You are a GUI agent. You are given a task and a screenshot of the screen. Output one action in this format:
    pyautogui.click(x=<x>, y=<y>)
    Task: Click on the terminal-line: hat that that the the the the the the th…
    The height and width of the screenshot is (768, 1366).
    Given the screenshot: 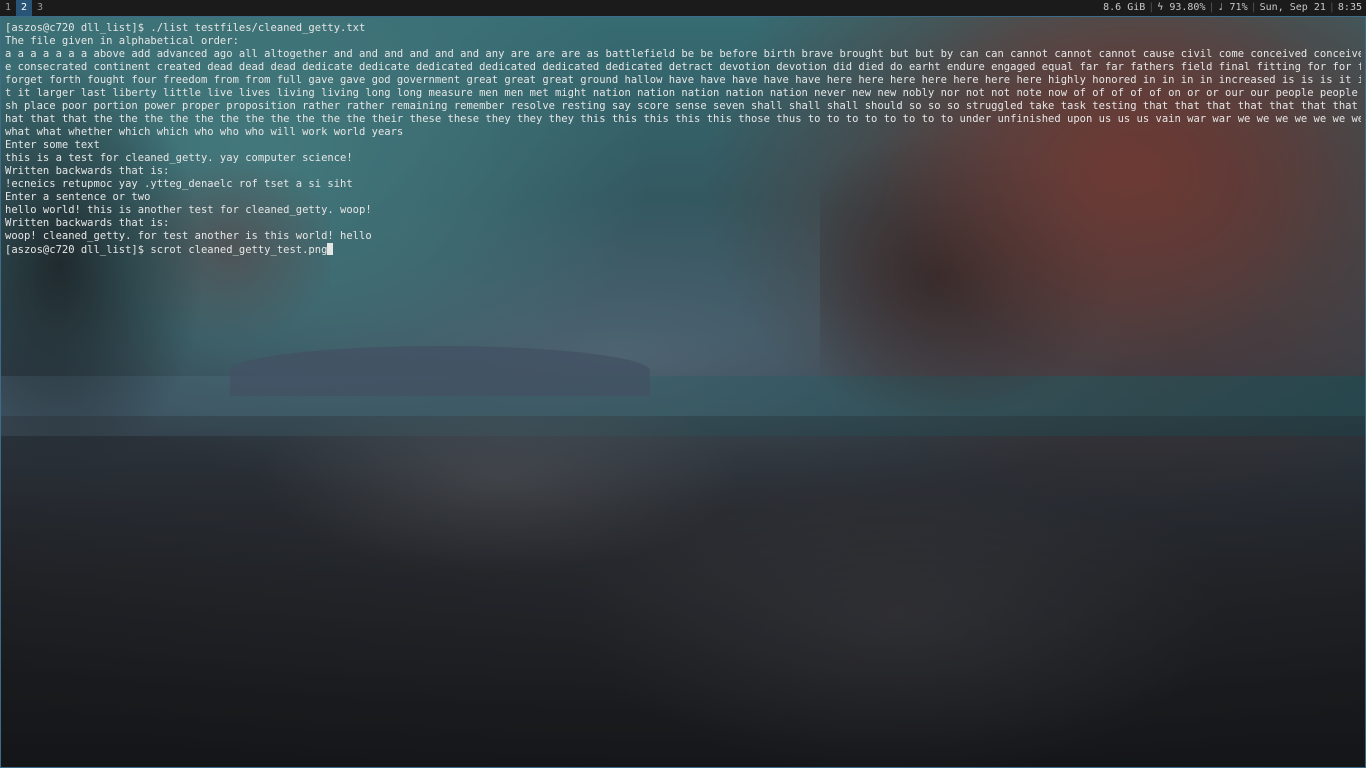 What is the action you would take?
    pyautogui.click(x=683, y=119)
    